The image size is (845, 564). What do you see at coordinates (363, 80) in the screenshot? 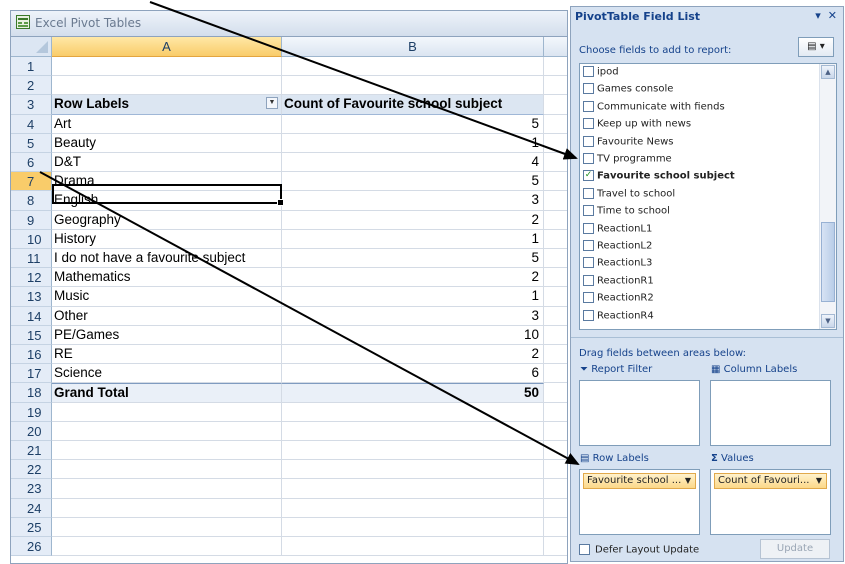
I see `arrow-to-field-checkbox` at bounding box center [363, 80].